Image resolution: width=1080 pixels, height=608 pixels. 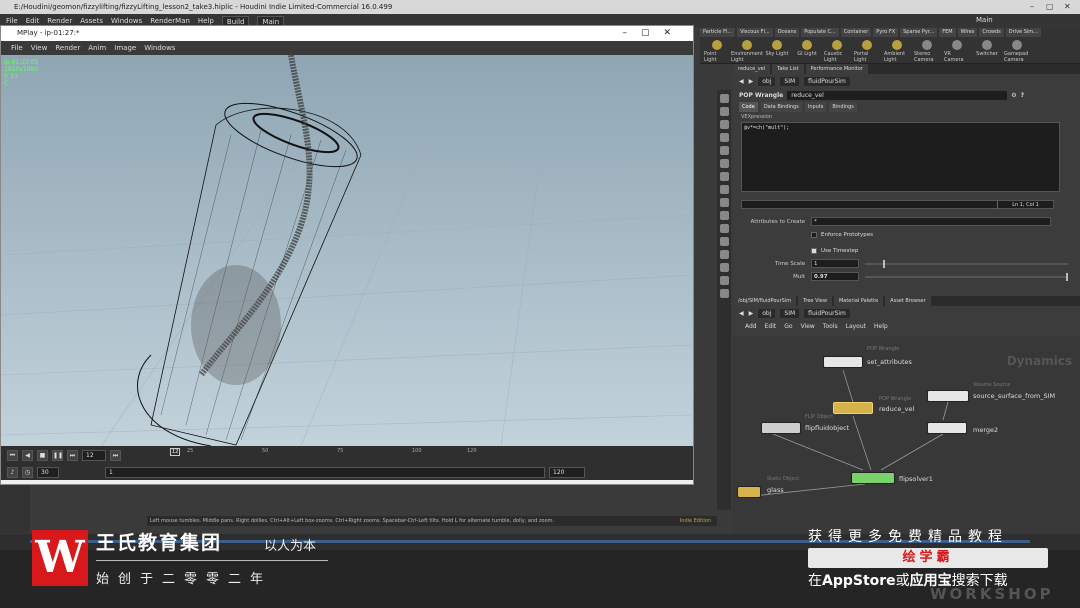 What do you see at coordinates (1022, 95) in the screenshot?
I see `help-icon: ?` at bounding box center [1022, 95].